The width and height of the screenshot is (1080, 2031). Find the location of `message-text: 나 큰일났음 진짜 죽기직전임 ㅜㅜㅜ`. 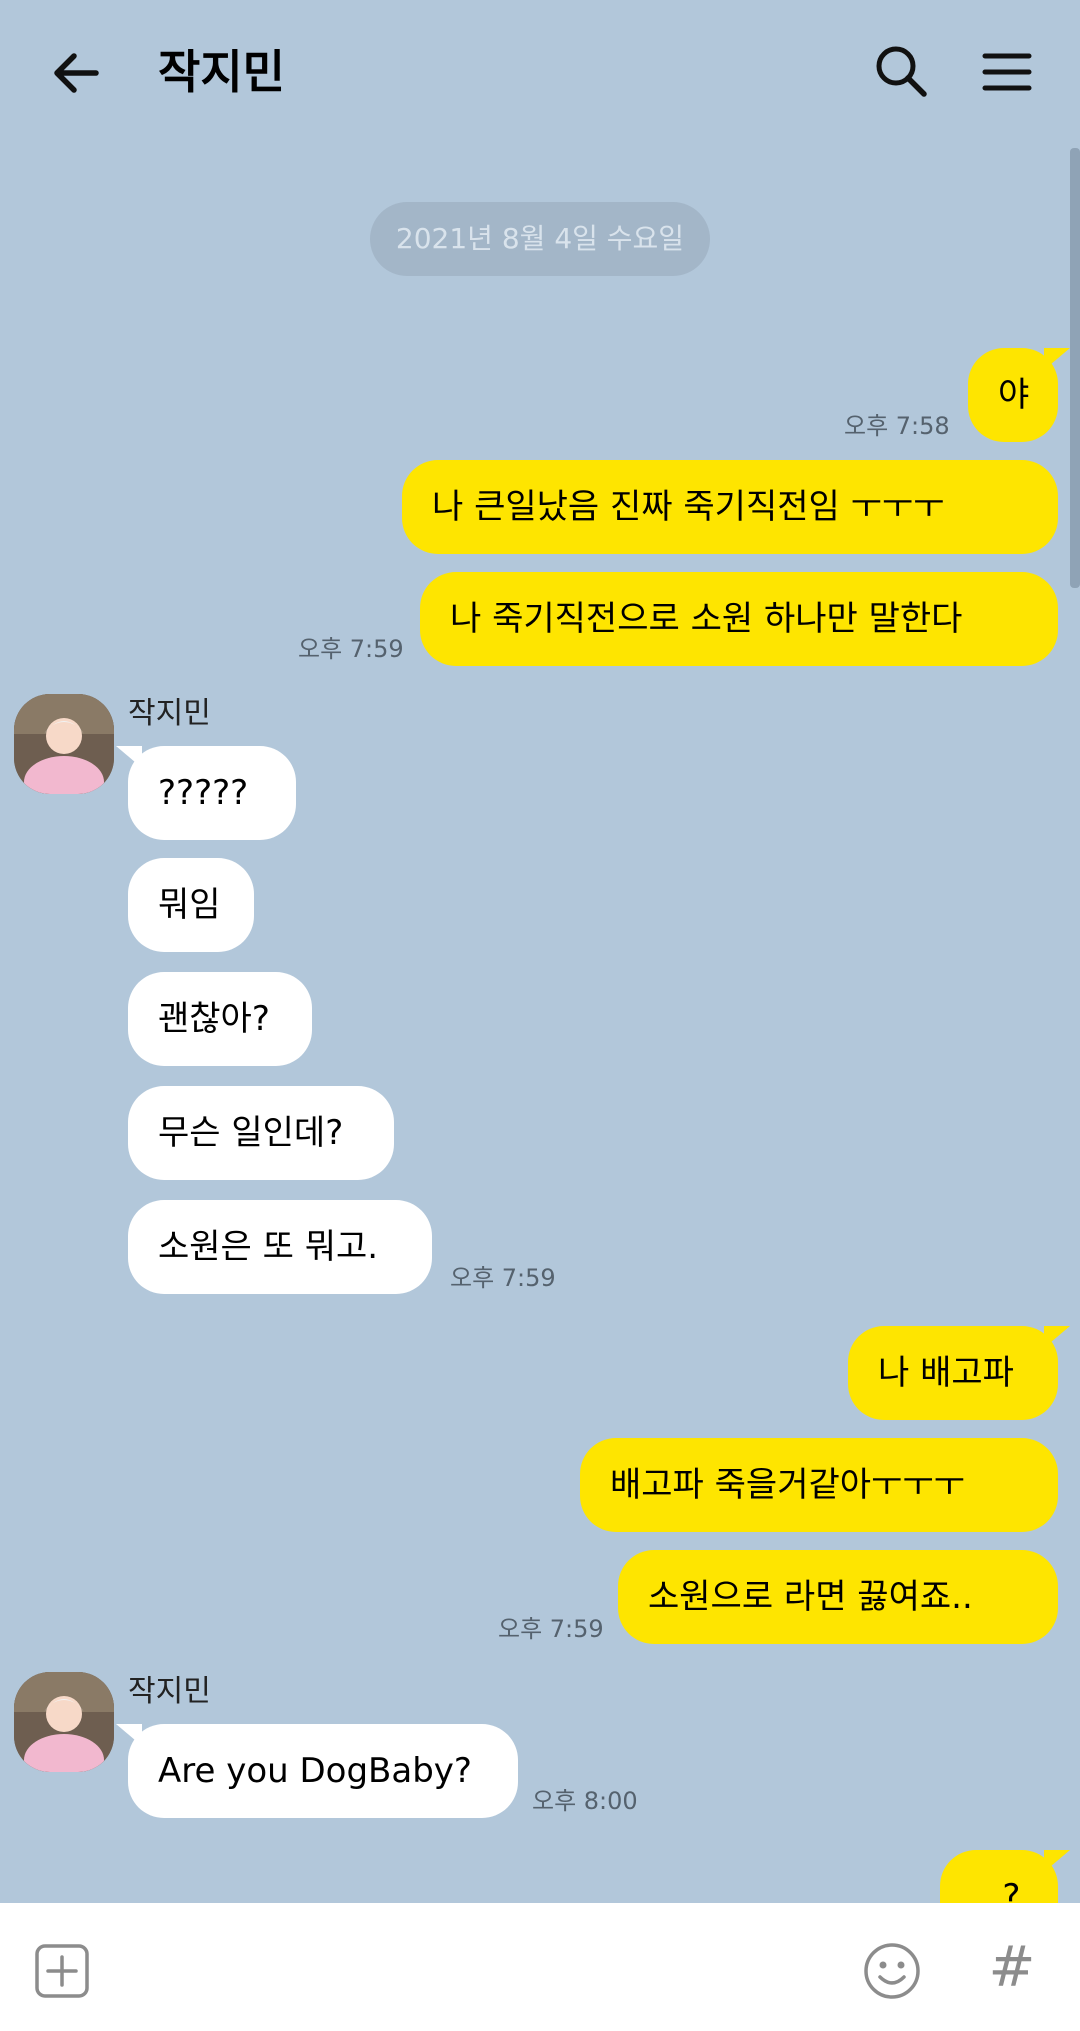

message-text: 나 큰일났음 진짜 죽기직전임 ㅜㅜㅜ is located at coordinates (688, 507).